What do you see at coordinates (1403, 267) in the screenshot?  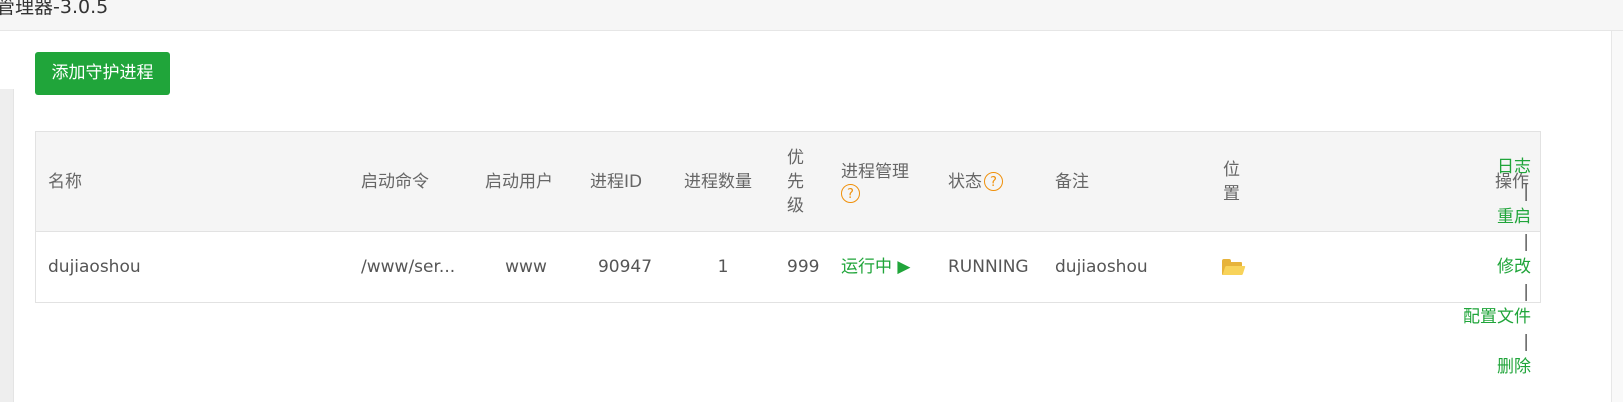 I see `cell-actions: 日志 | 重启 | 修改 | 配置文件 | 删除` at bounding box center [1403, 267].